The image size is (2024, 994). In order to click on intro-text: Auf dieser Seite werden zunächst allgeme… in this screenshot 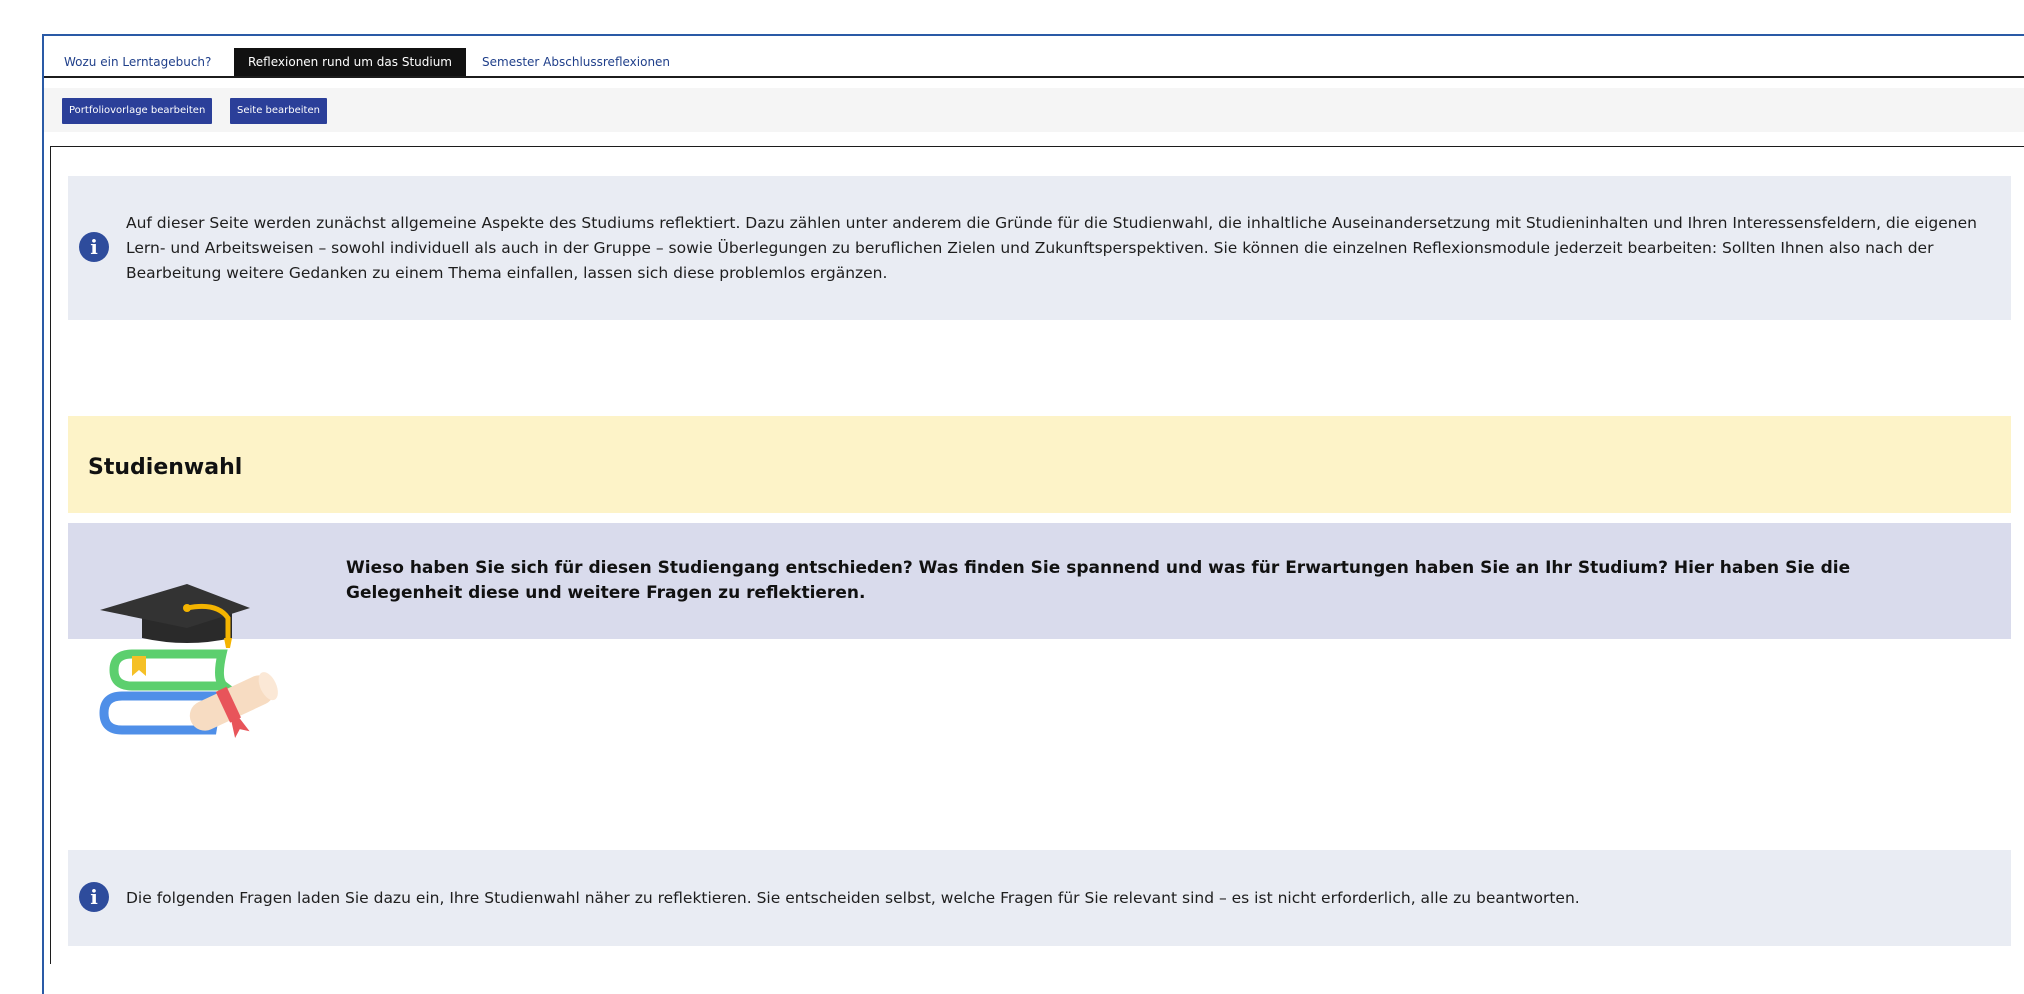, I will do `click(1051, 248)`.